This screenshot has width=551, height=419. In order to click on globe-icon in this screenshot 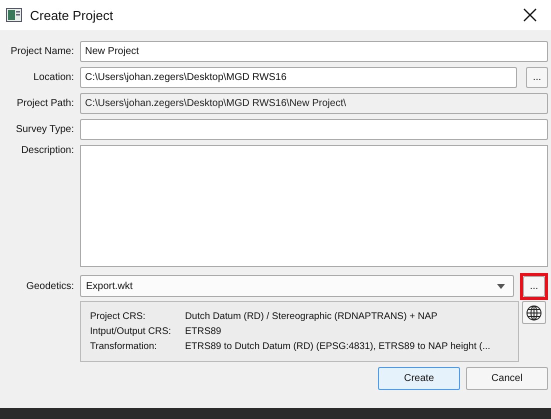, I will do `click(534, 312)`.